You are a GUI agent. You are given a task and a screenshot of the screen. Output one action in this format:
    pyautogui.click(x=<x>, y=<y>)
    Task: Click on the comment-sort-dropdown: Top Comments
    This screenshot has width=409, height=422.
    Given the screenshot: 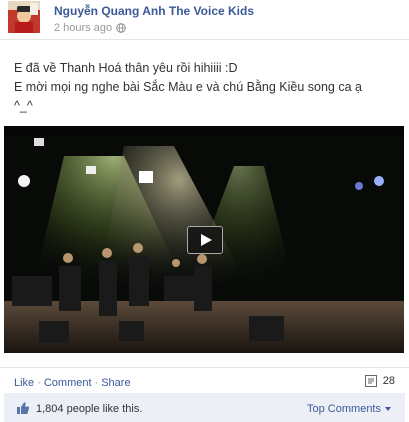 What is the action you would take?
    pyautogui.click(x=349, y=409)
    